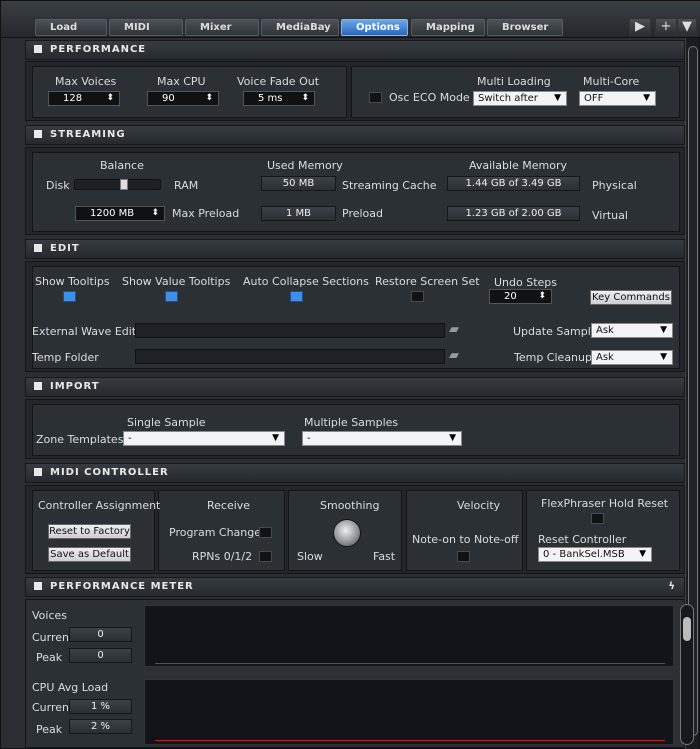 The height and width of the screenshot is (749, 700). I want to click on flexphraser-label: FlexPhraser Hold Reset, so click(605, 503).